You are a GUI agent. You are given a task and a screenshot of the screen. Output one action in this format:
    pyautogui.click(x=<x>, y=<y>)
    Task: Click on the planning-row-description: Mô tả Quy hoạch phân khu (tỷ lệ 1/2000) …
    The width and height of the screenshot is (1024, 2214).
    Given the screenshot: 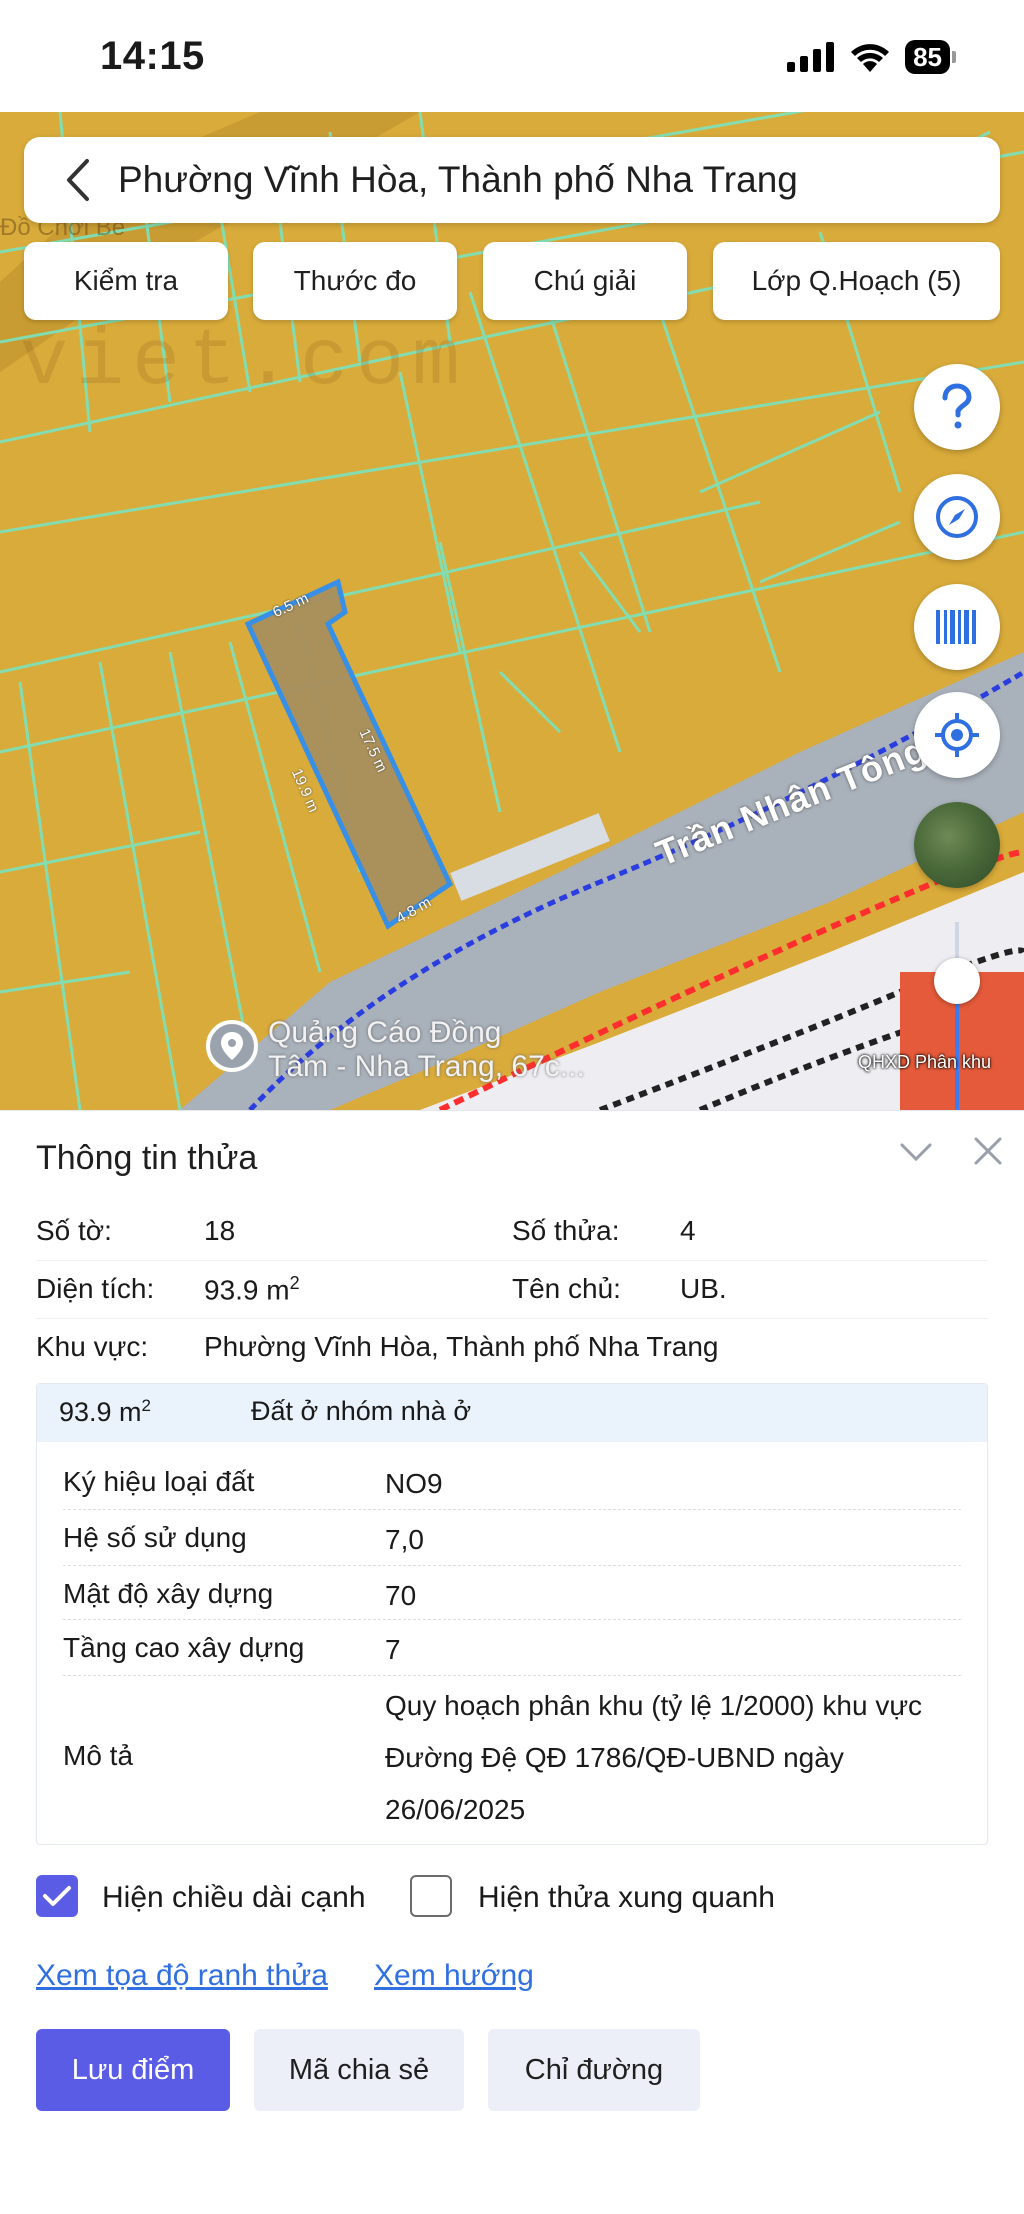 What is the action you would take?
    pyautogui.click(x=512, y=1759)
    